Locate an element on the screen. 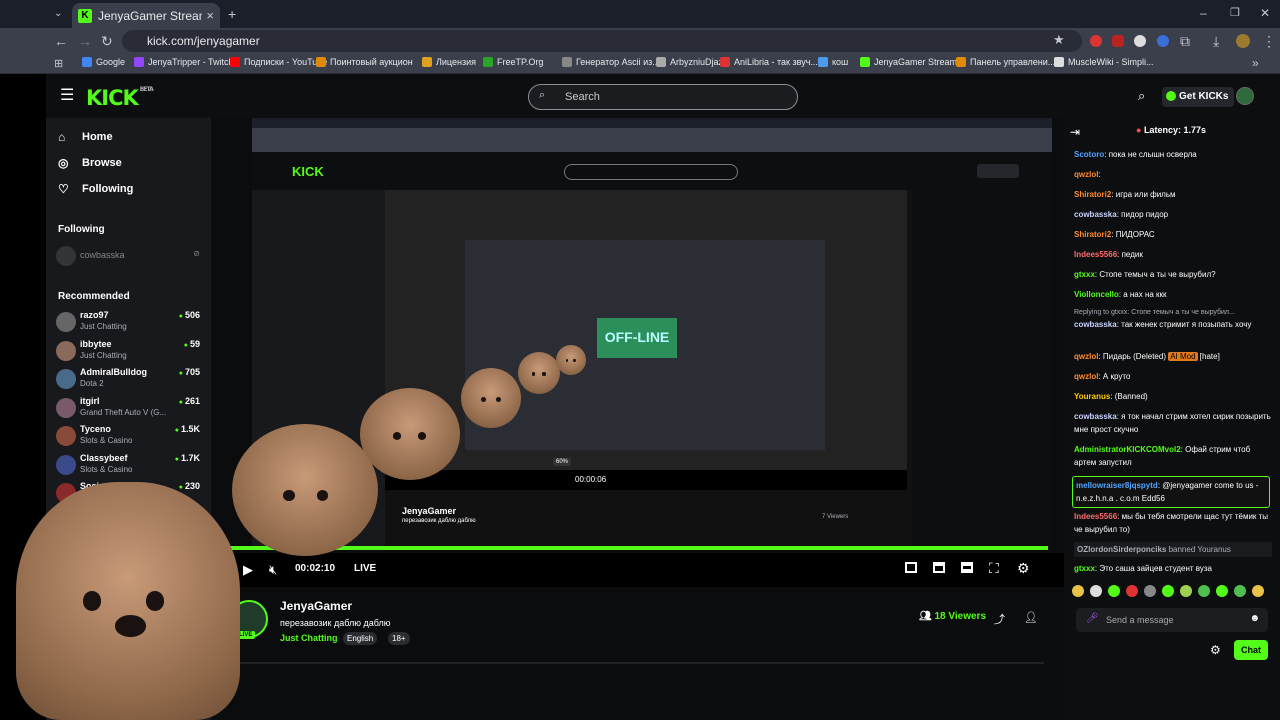 This screenshot has height=720, width=1280. recommended-channel: ClassybeefSlots & Casino 1.7K is located at coordinates (131, 465).